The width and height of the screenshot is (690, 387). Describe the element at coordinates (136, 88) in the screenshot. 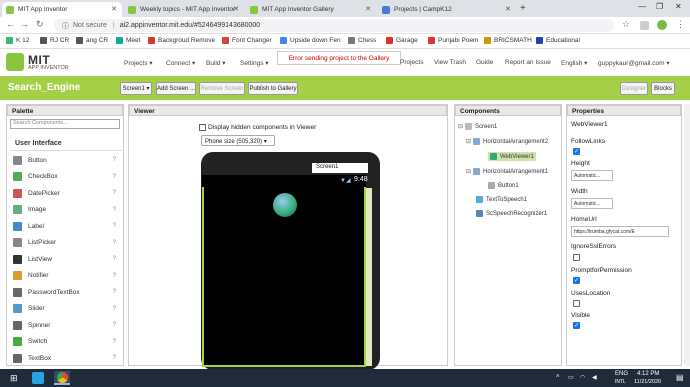

I see `screen-select: Screen1 ▾` at that location.